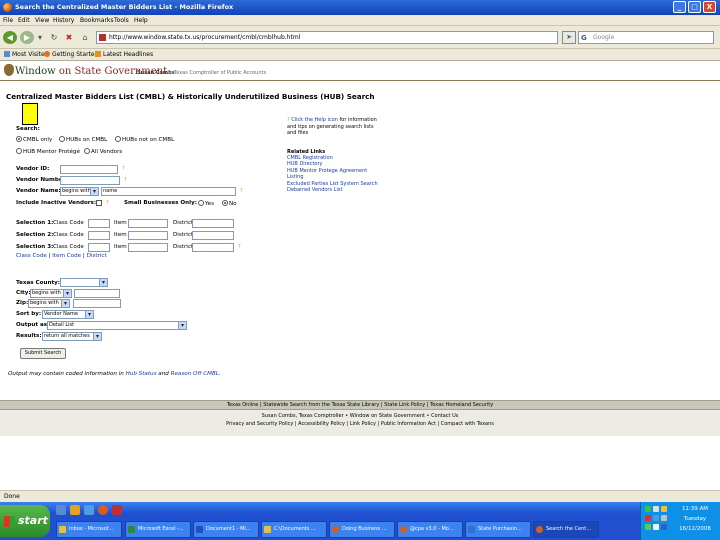 The width and height of the screenshot is (720, 540). Describe the element at coordinates (141, 374) in the screenshot. I see `hub-status-link: Hub Status` at that location.